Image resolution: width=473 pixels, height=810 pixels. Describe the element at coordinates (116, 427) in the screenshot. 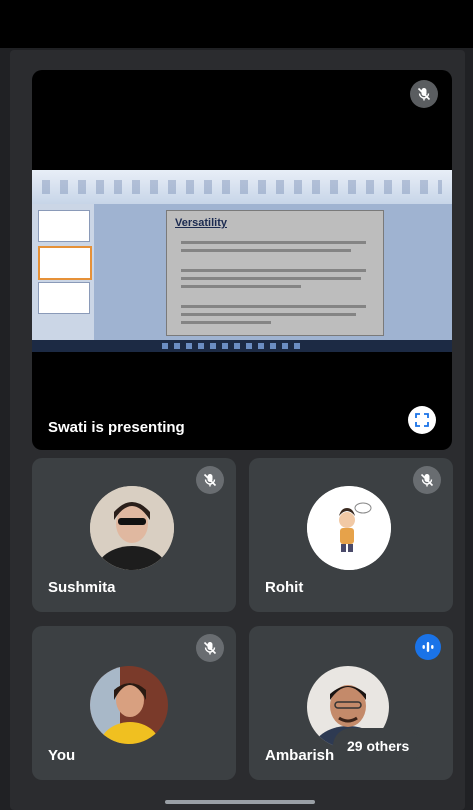

I see `presenter-label: Swati is presenting` at that location.